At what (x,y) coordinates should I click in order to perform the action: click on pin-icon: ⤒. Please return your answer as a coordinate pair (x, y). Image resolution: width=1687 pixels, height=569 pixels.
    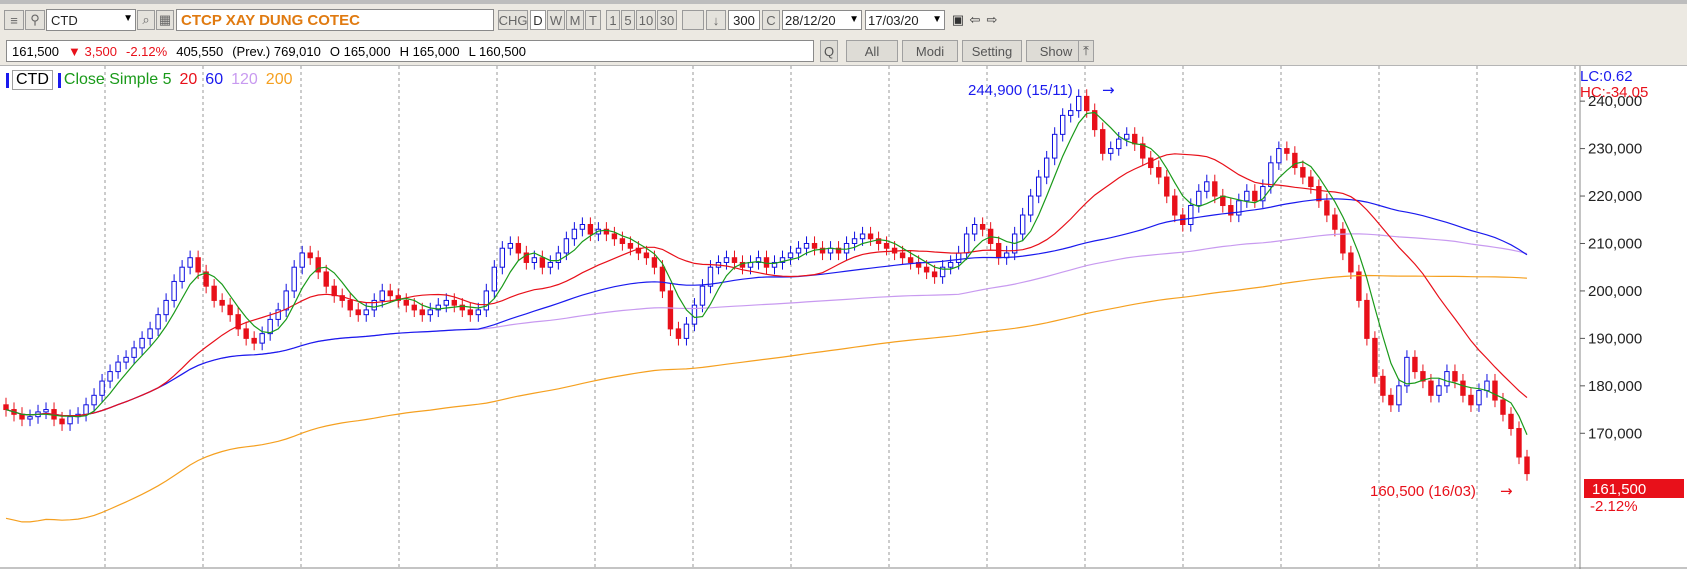
    Looking at the image, I should click on (1086, 51).